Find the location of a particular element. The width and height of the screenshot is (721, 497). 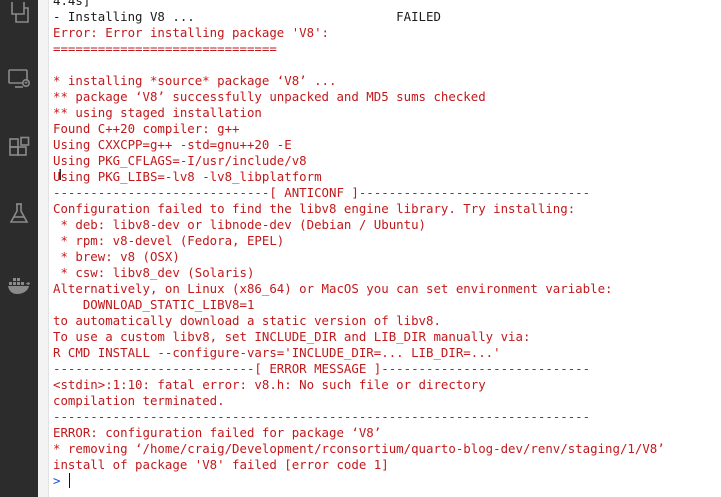

console-prompt-line: > is located at coordinates (387, 481).